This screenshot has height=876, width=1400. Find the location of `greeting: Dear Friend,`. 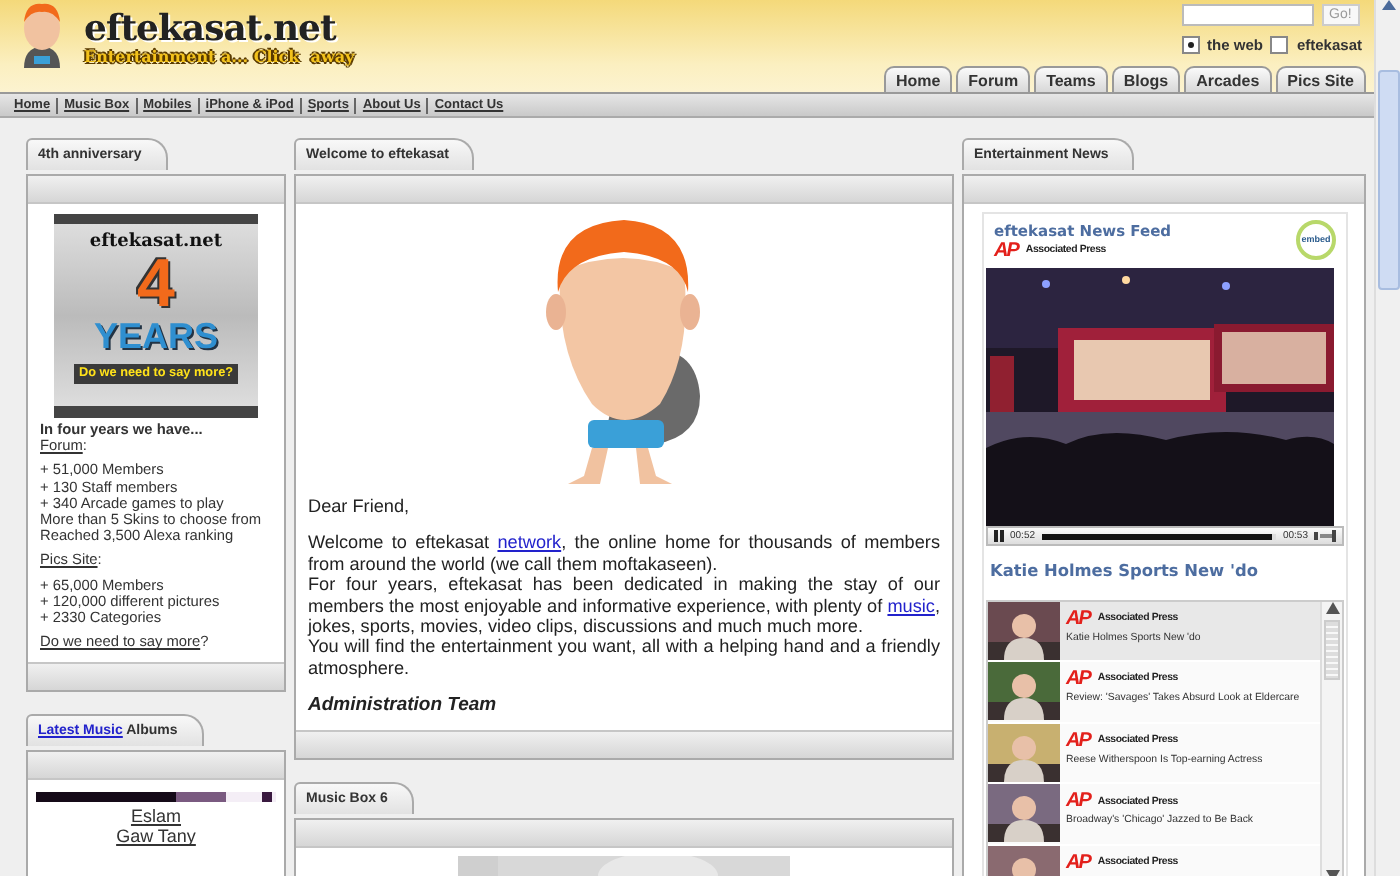

greeting: Dear Friend, is located at coordinates (360, 506).